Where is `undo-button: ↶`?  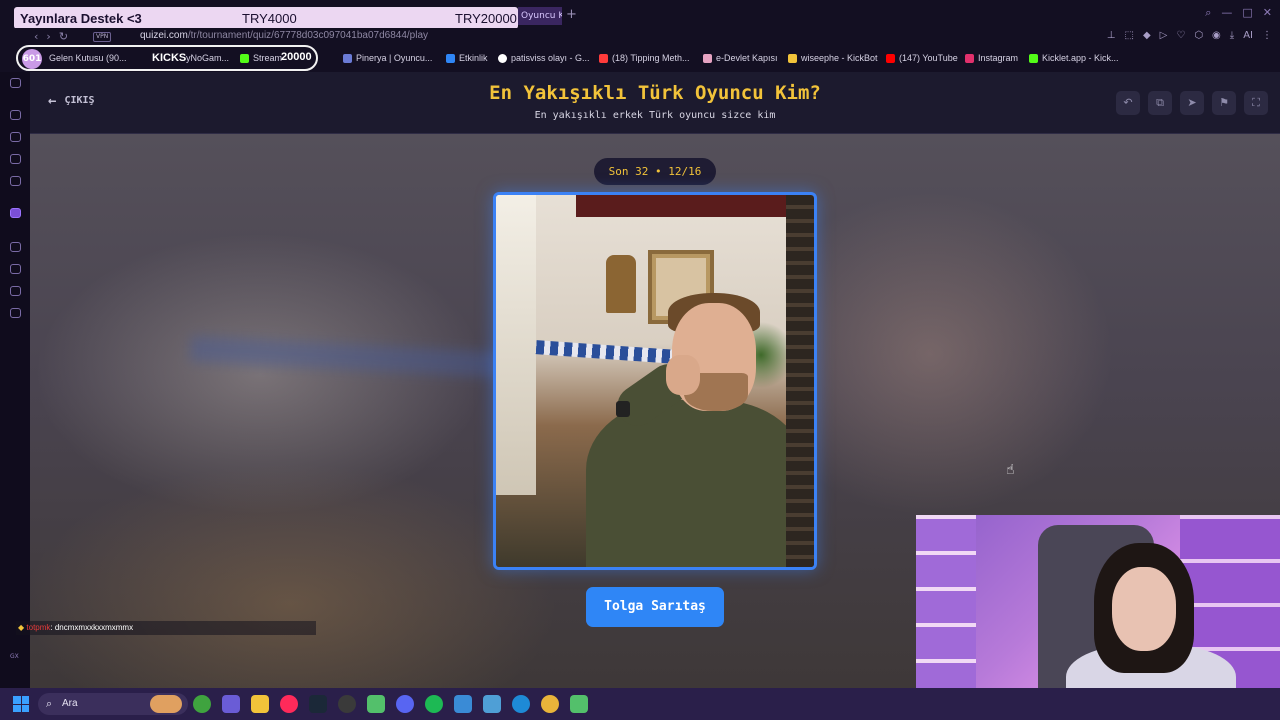 undo-button: ↶ is located at coordinates (1128, 103).